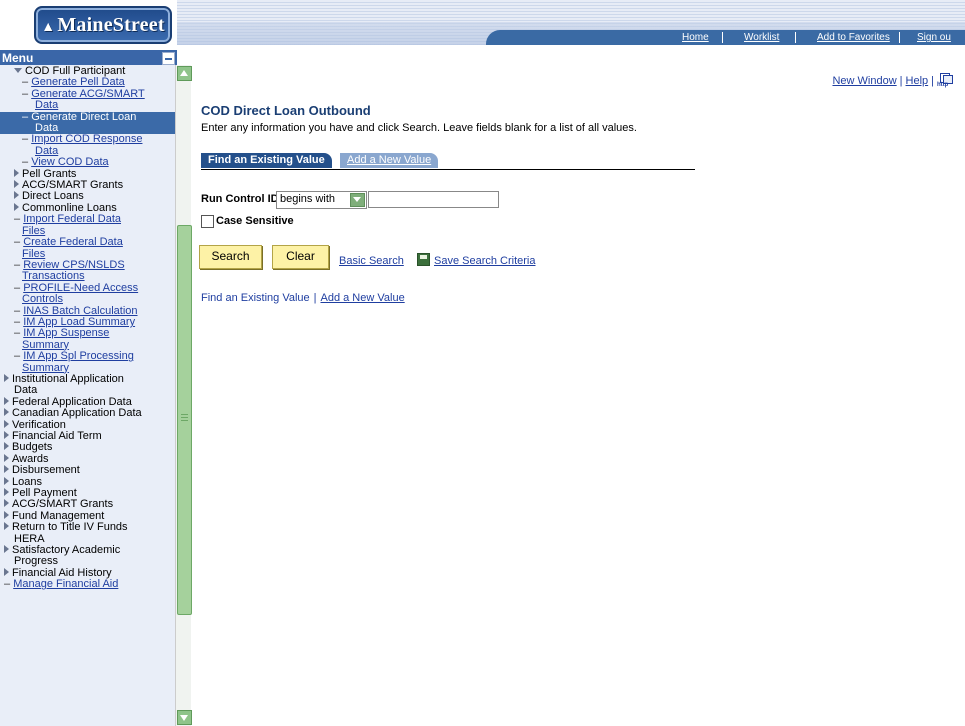 This screenshot has width=965, height=726. What do you see at coordinates (363, 298) in the screenshot?
I see `add-new-value-link: Add a New Value` at bounding box center [363, 298].